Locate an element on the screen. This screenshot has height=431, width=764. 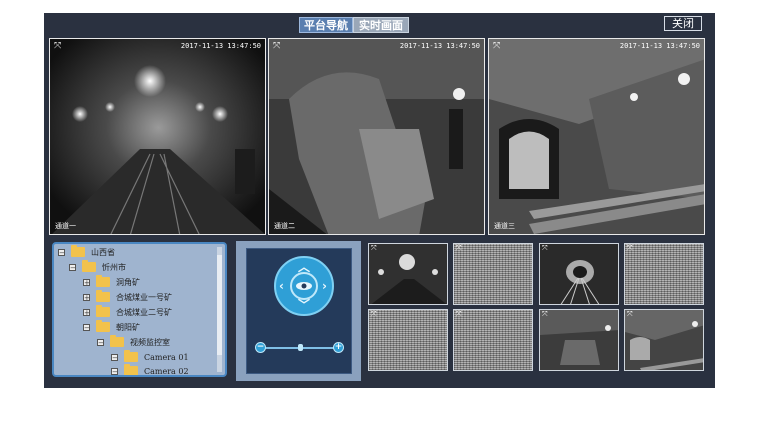
zoom-out-button: − is located at coordinates (260, 347).